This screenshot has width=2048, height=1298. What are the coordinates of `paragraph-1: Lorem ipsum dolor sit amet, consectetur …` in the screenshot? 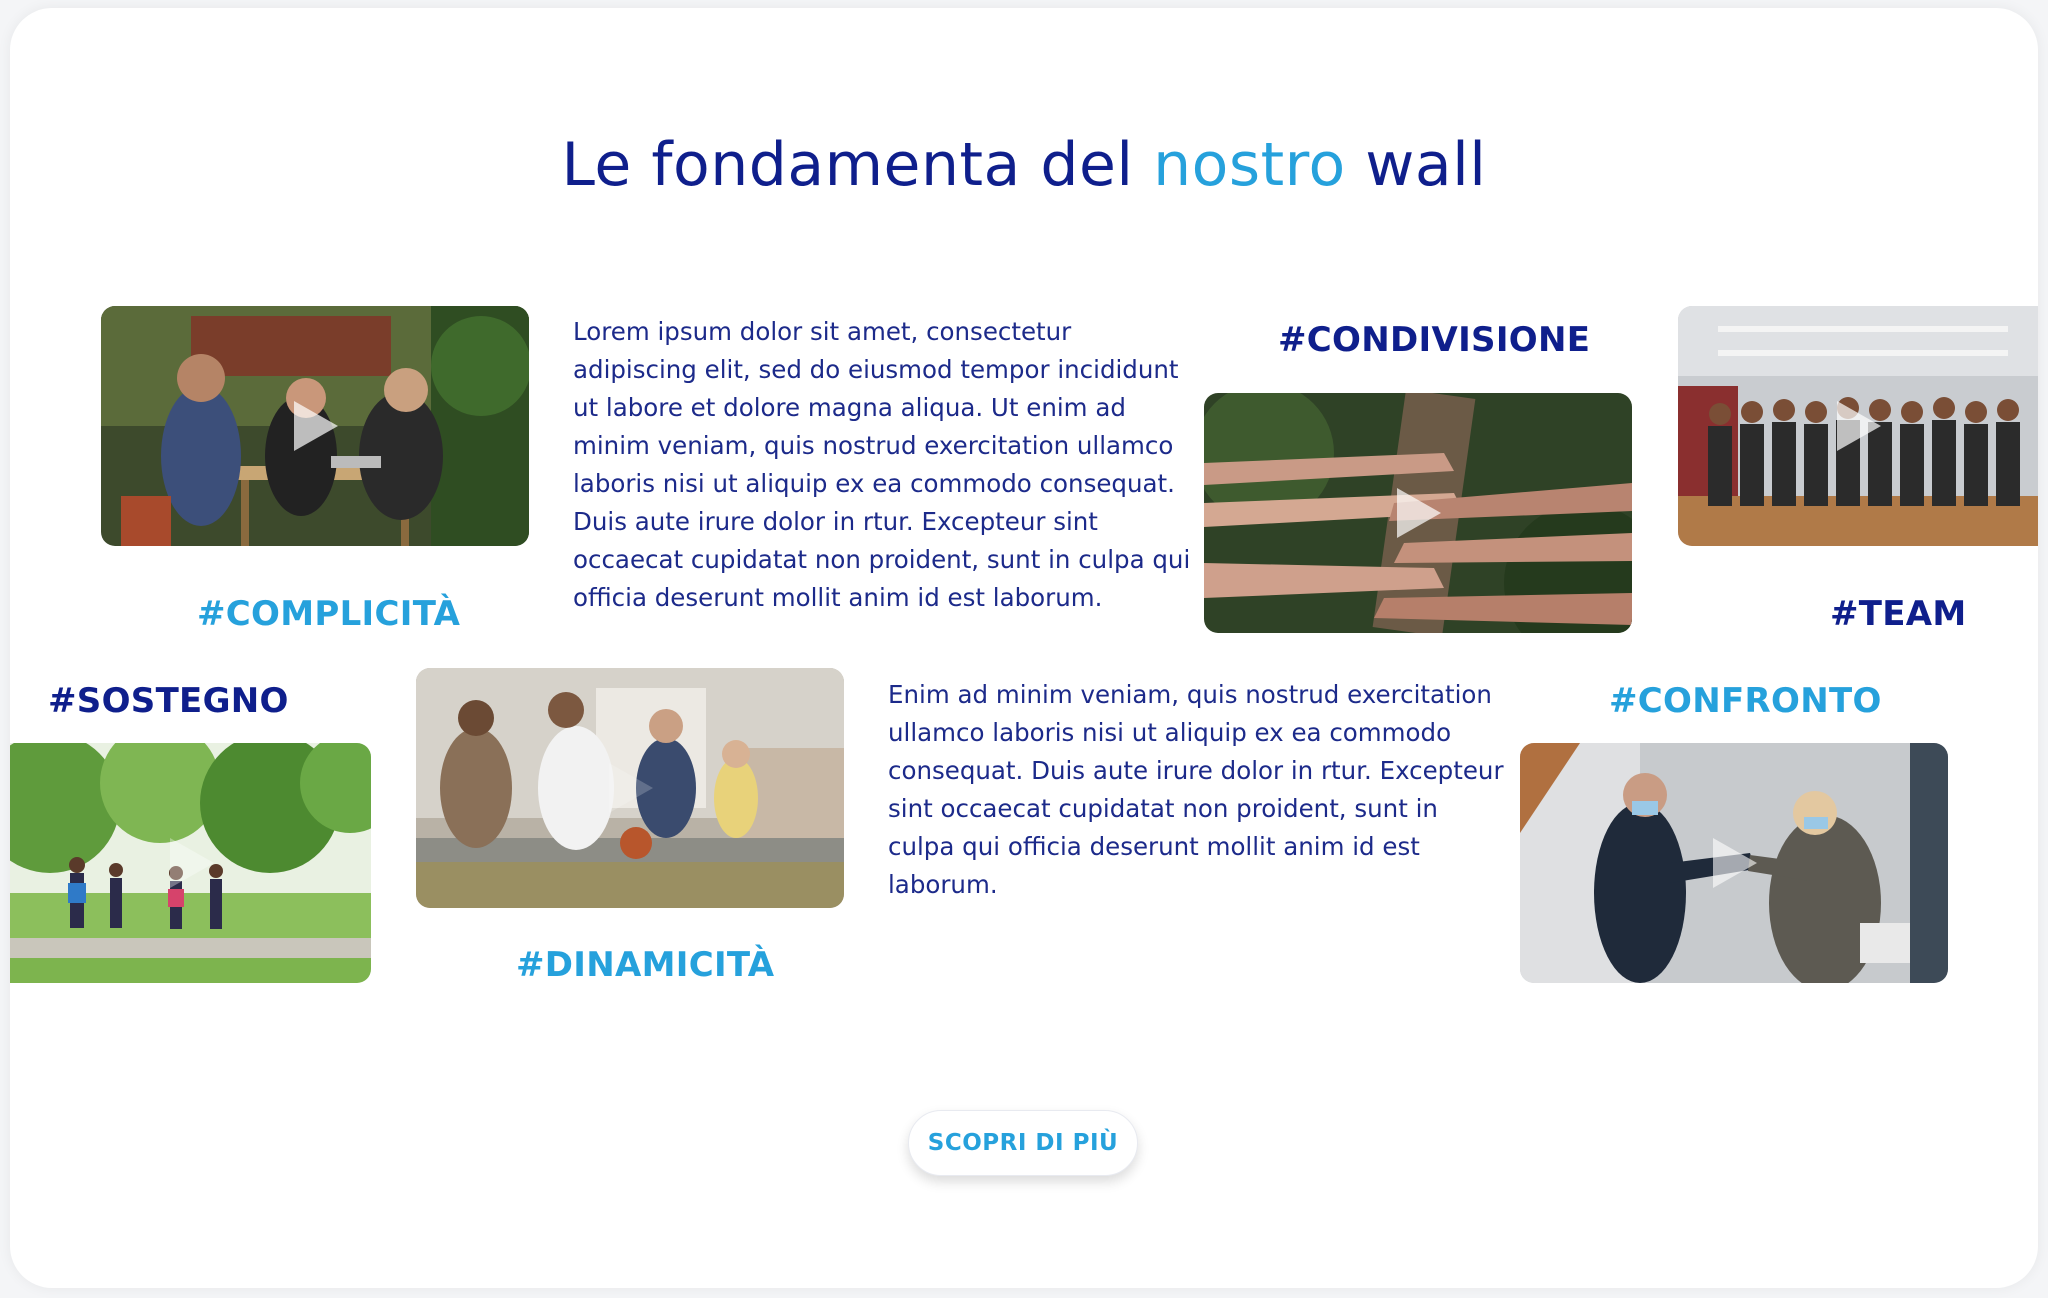 It's located at (882, 464).